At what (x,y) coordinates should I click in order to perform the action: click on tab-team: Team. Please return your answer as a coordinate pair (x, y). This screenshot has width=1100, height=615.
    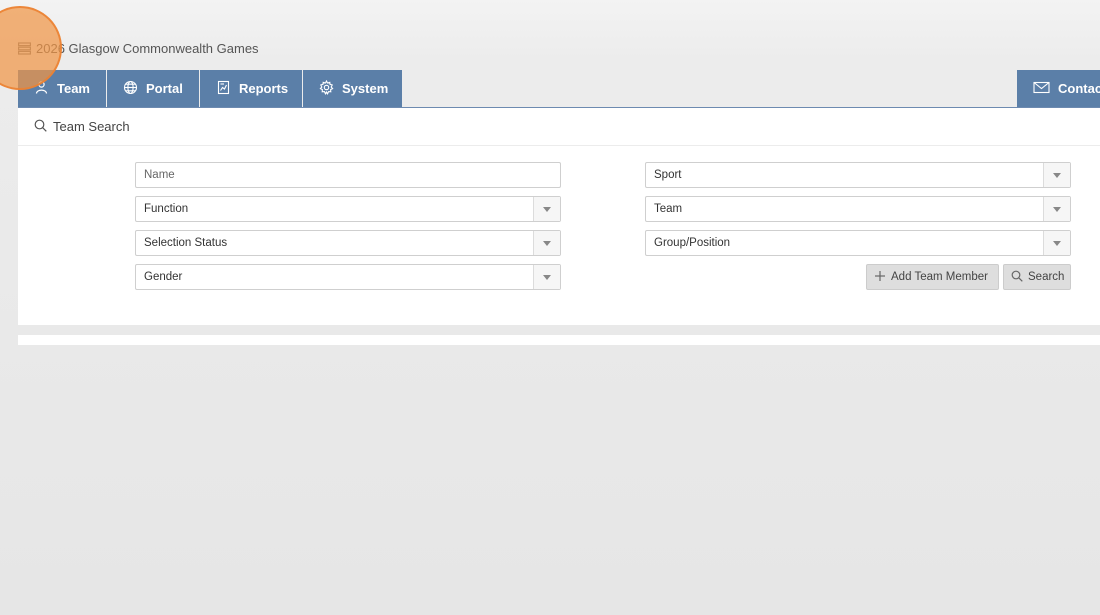
    Looking at the image, I should click on (62, 88).